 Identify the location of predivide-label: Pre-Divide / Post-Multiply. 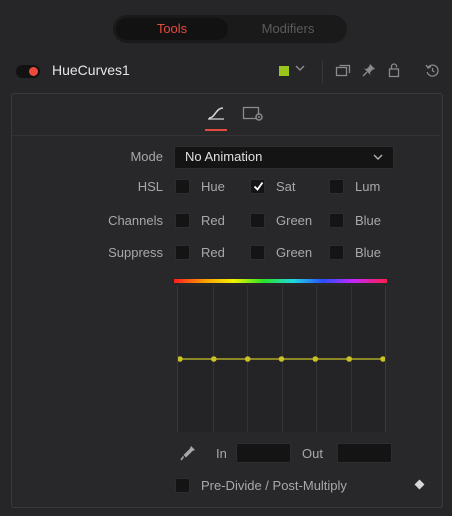
(274, 485).